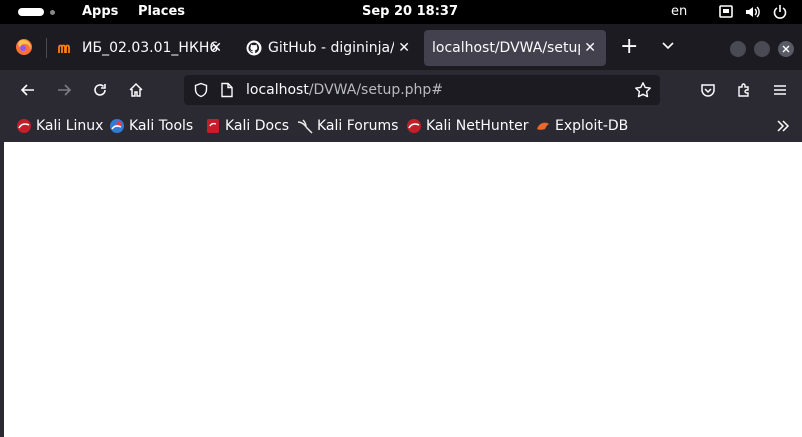  What do you see at coordinates (305, 126) in the screenshot?
I see `kali-forums-icon` at bounding box center [305, 126].